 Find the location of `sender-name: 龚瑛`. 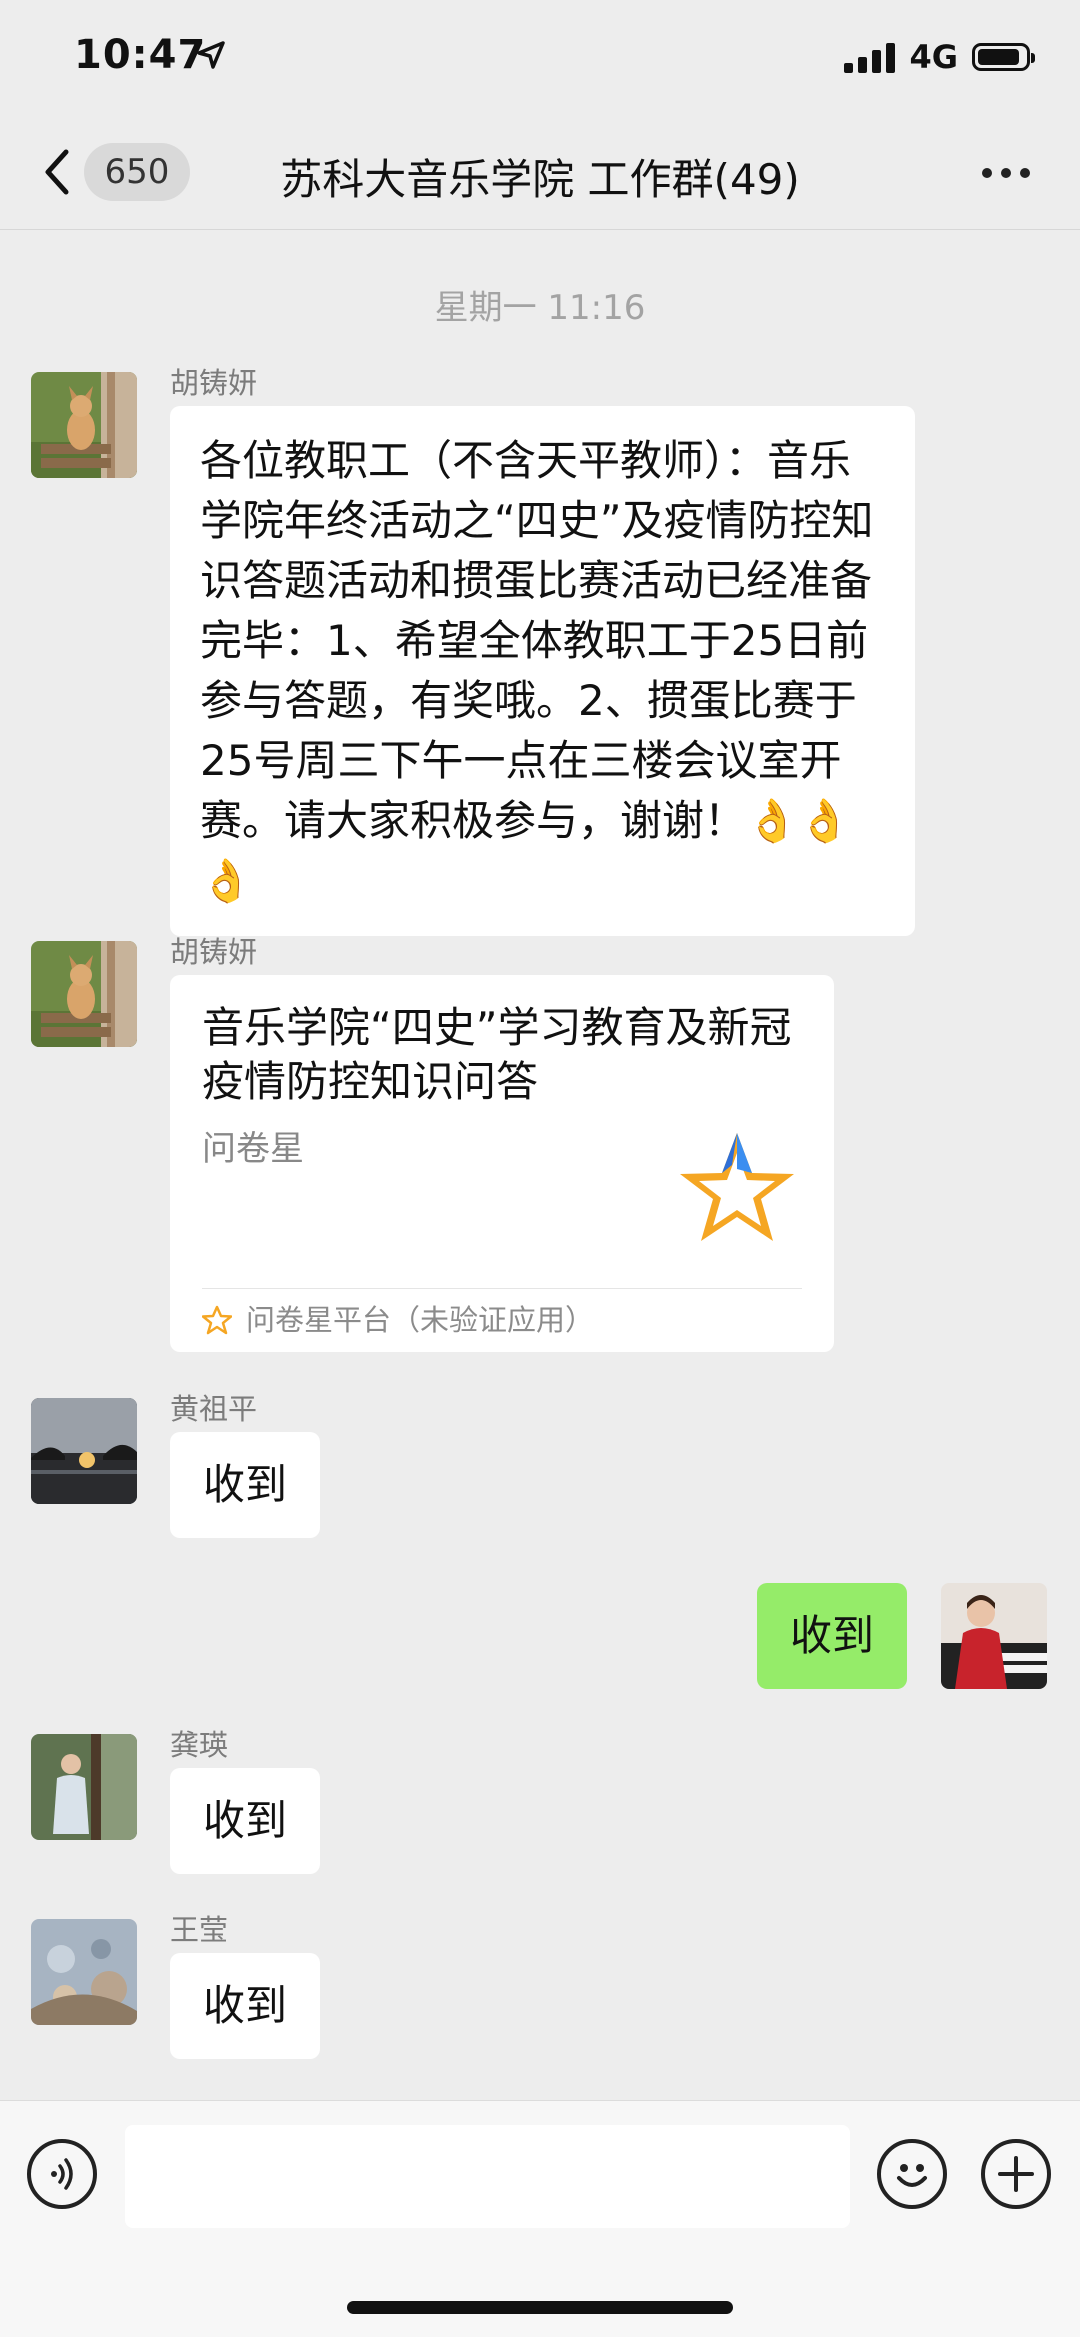

sender-name: 龚瑛 is located at coordinates (199, 1745).